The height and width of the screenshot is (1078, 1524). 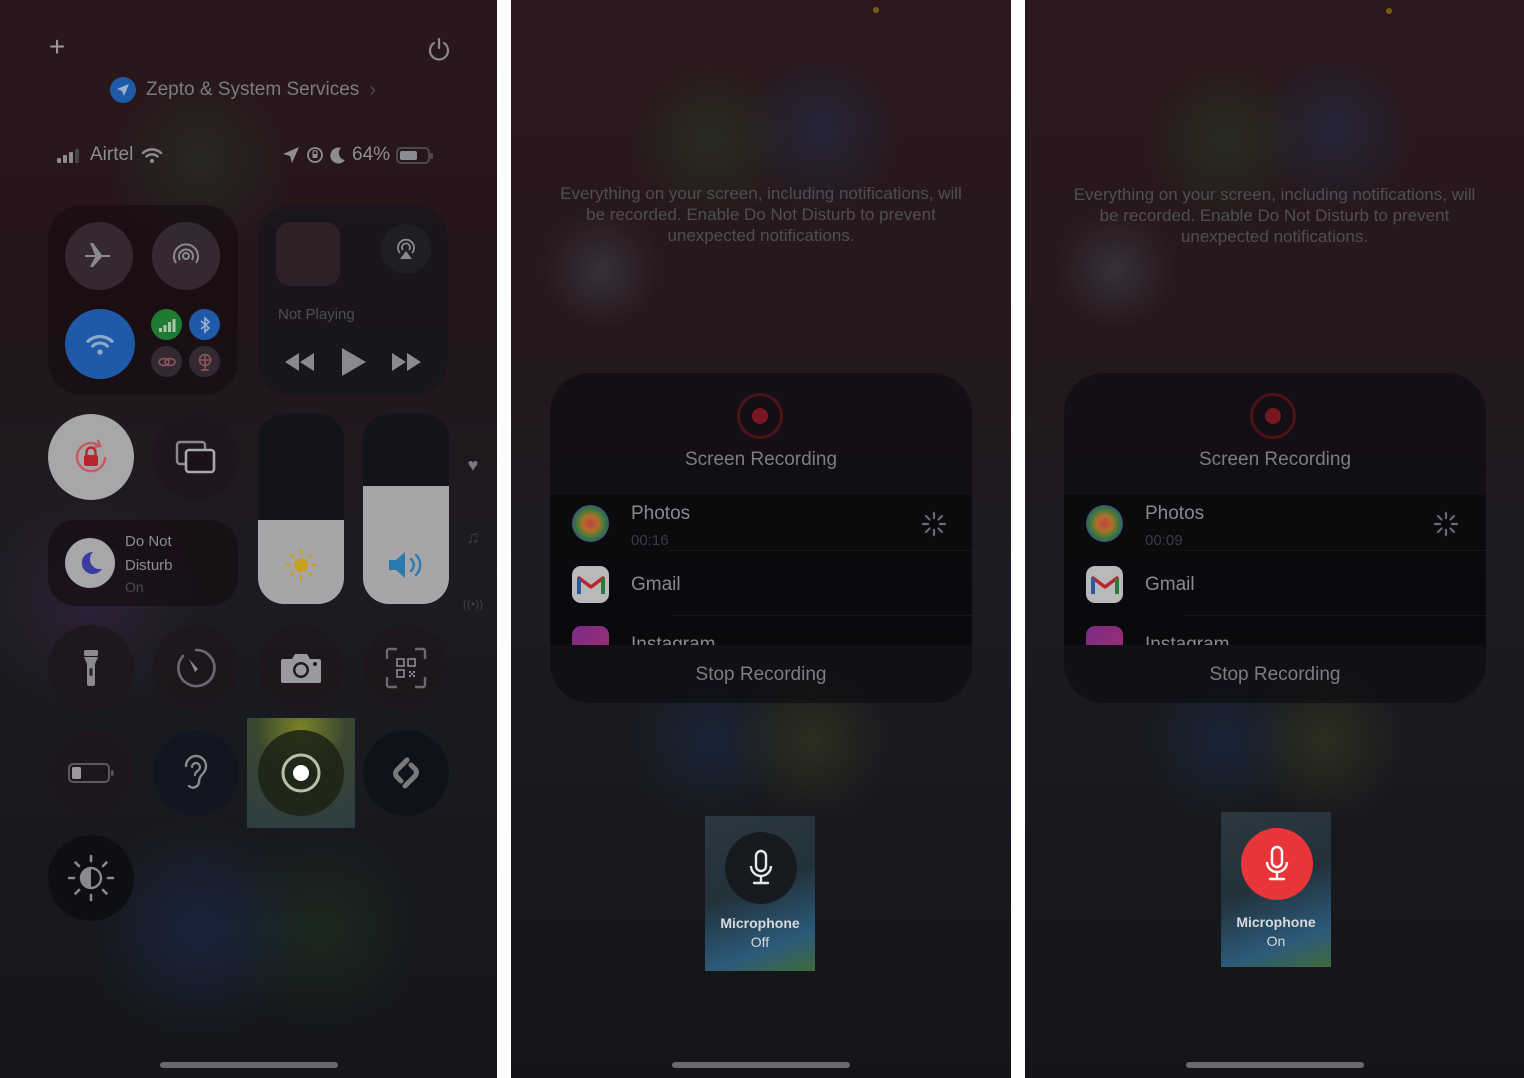 I want to click on airdrop-toggle, so click(x=186, y=256).